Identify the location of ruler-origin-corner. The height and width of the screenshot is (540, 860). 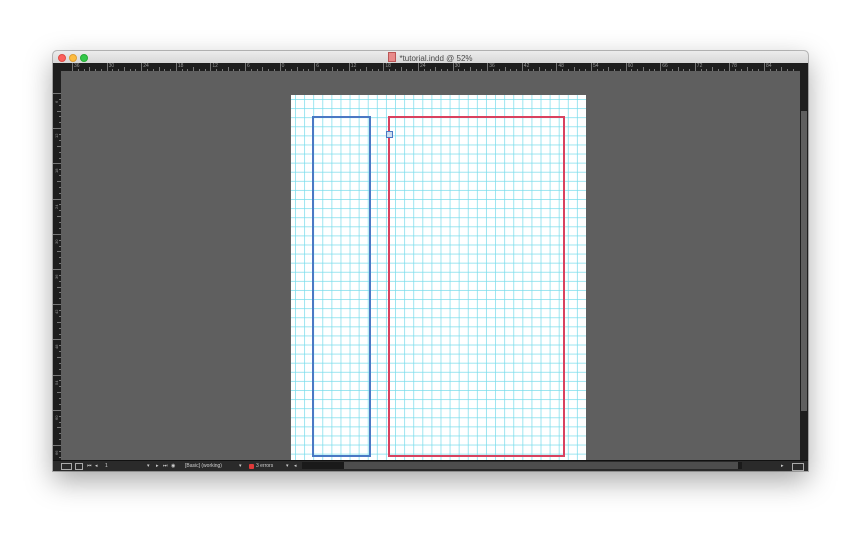
(57, 67).